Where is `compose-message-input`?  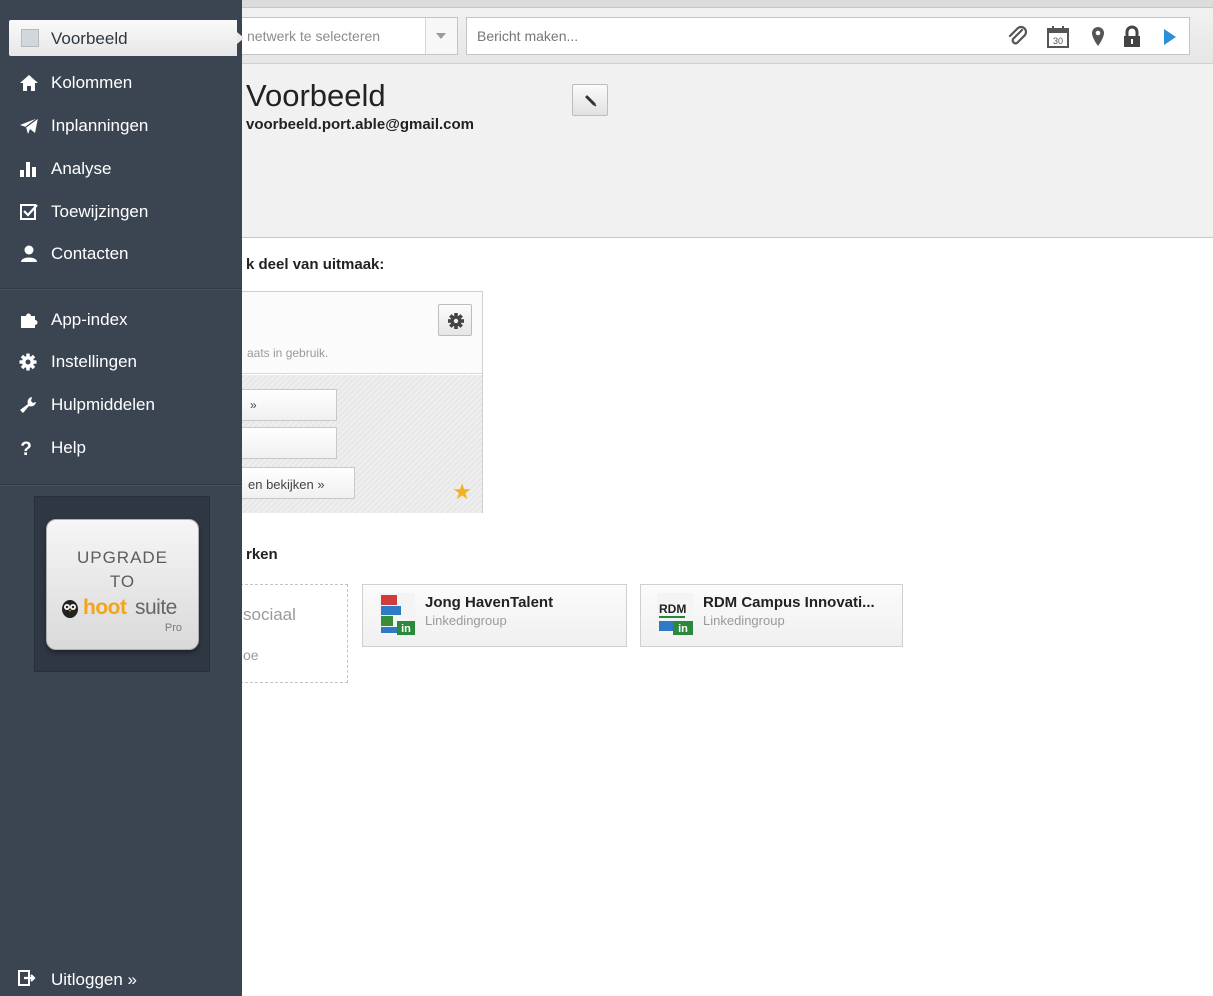 compose-message-input is located at coordinates (727, 36).